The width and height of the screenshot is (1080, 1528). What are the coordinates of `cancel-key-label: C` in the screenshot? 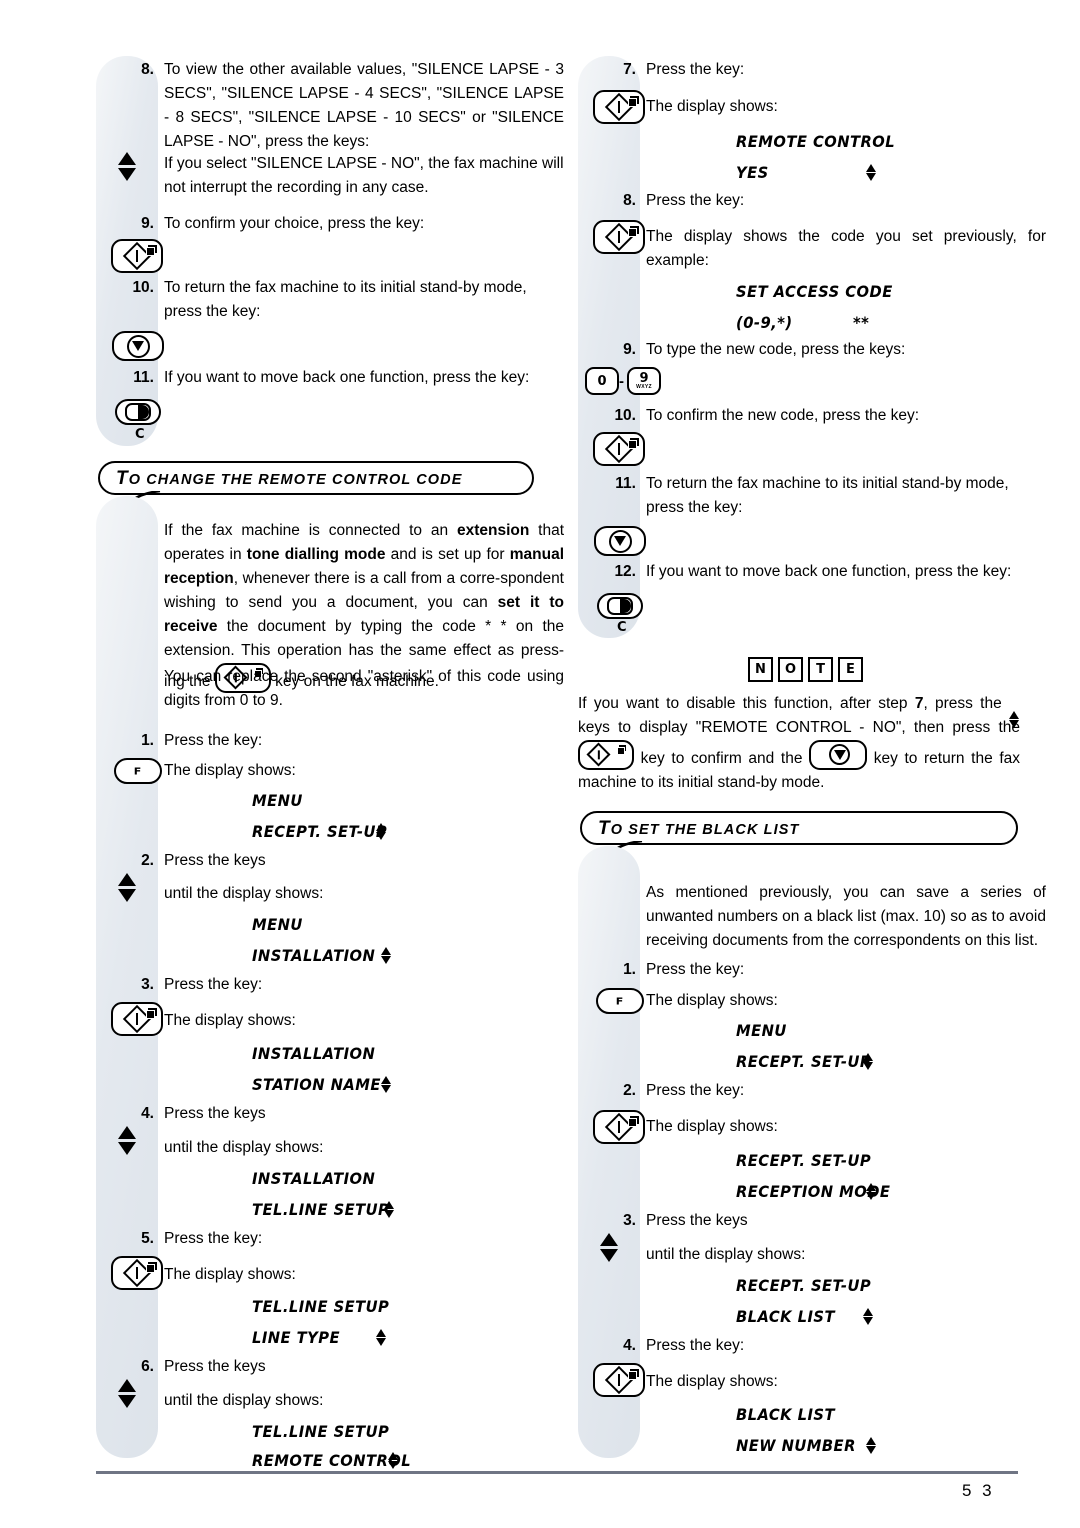 It's located at (622, 627).